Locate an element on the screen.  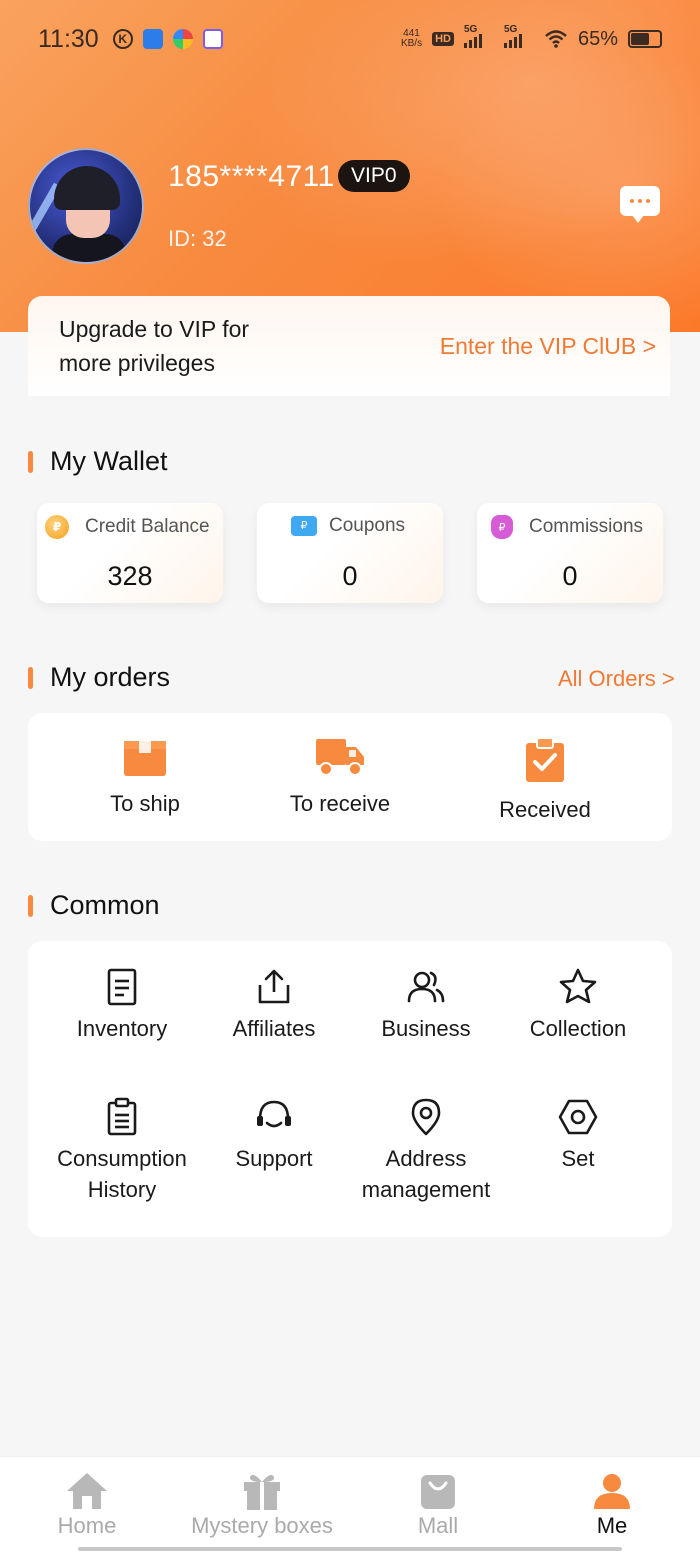
support-label: Support is located at coordinates (274, 1158).